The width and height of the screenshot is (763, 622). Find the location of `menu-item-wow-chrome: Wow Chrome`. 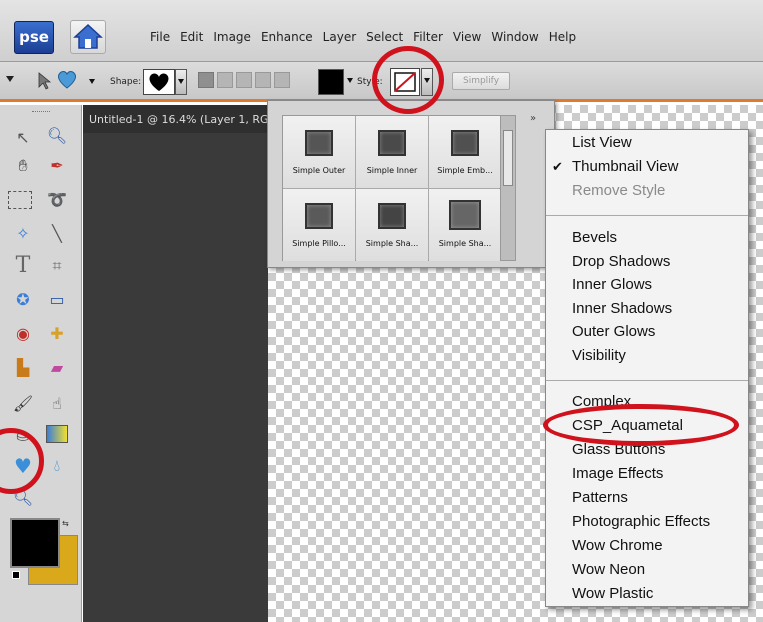

menu-item-wow-chrome: Wow Chrome is located at coordinates (617, 545).